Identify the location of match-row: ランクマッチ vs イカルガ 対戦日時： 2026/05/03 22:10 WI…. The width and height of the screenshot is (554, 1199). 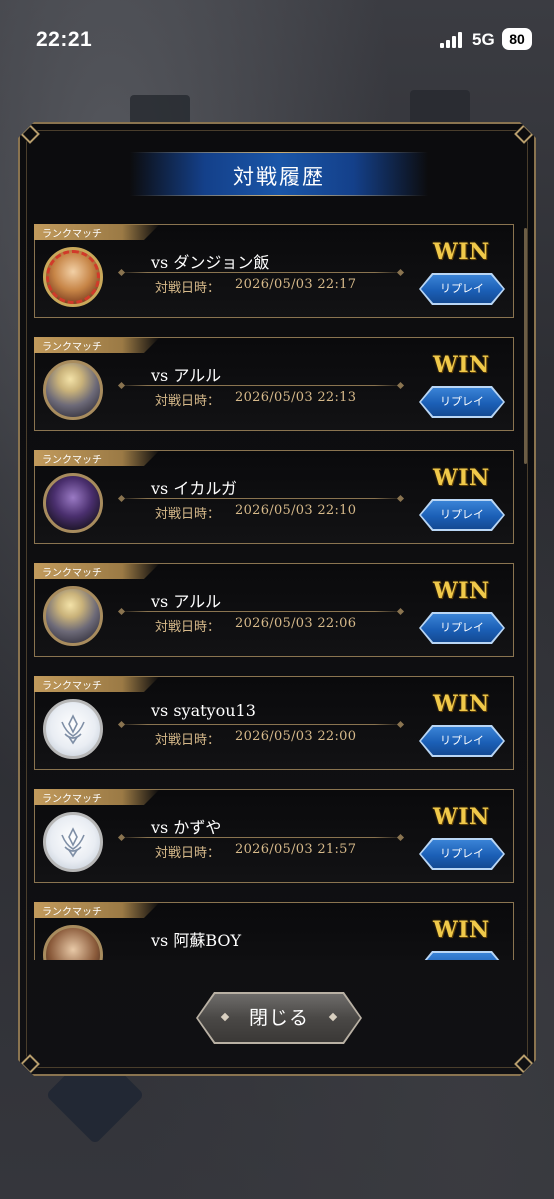
(274, 497).